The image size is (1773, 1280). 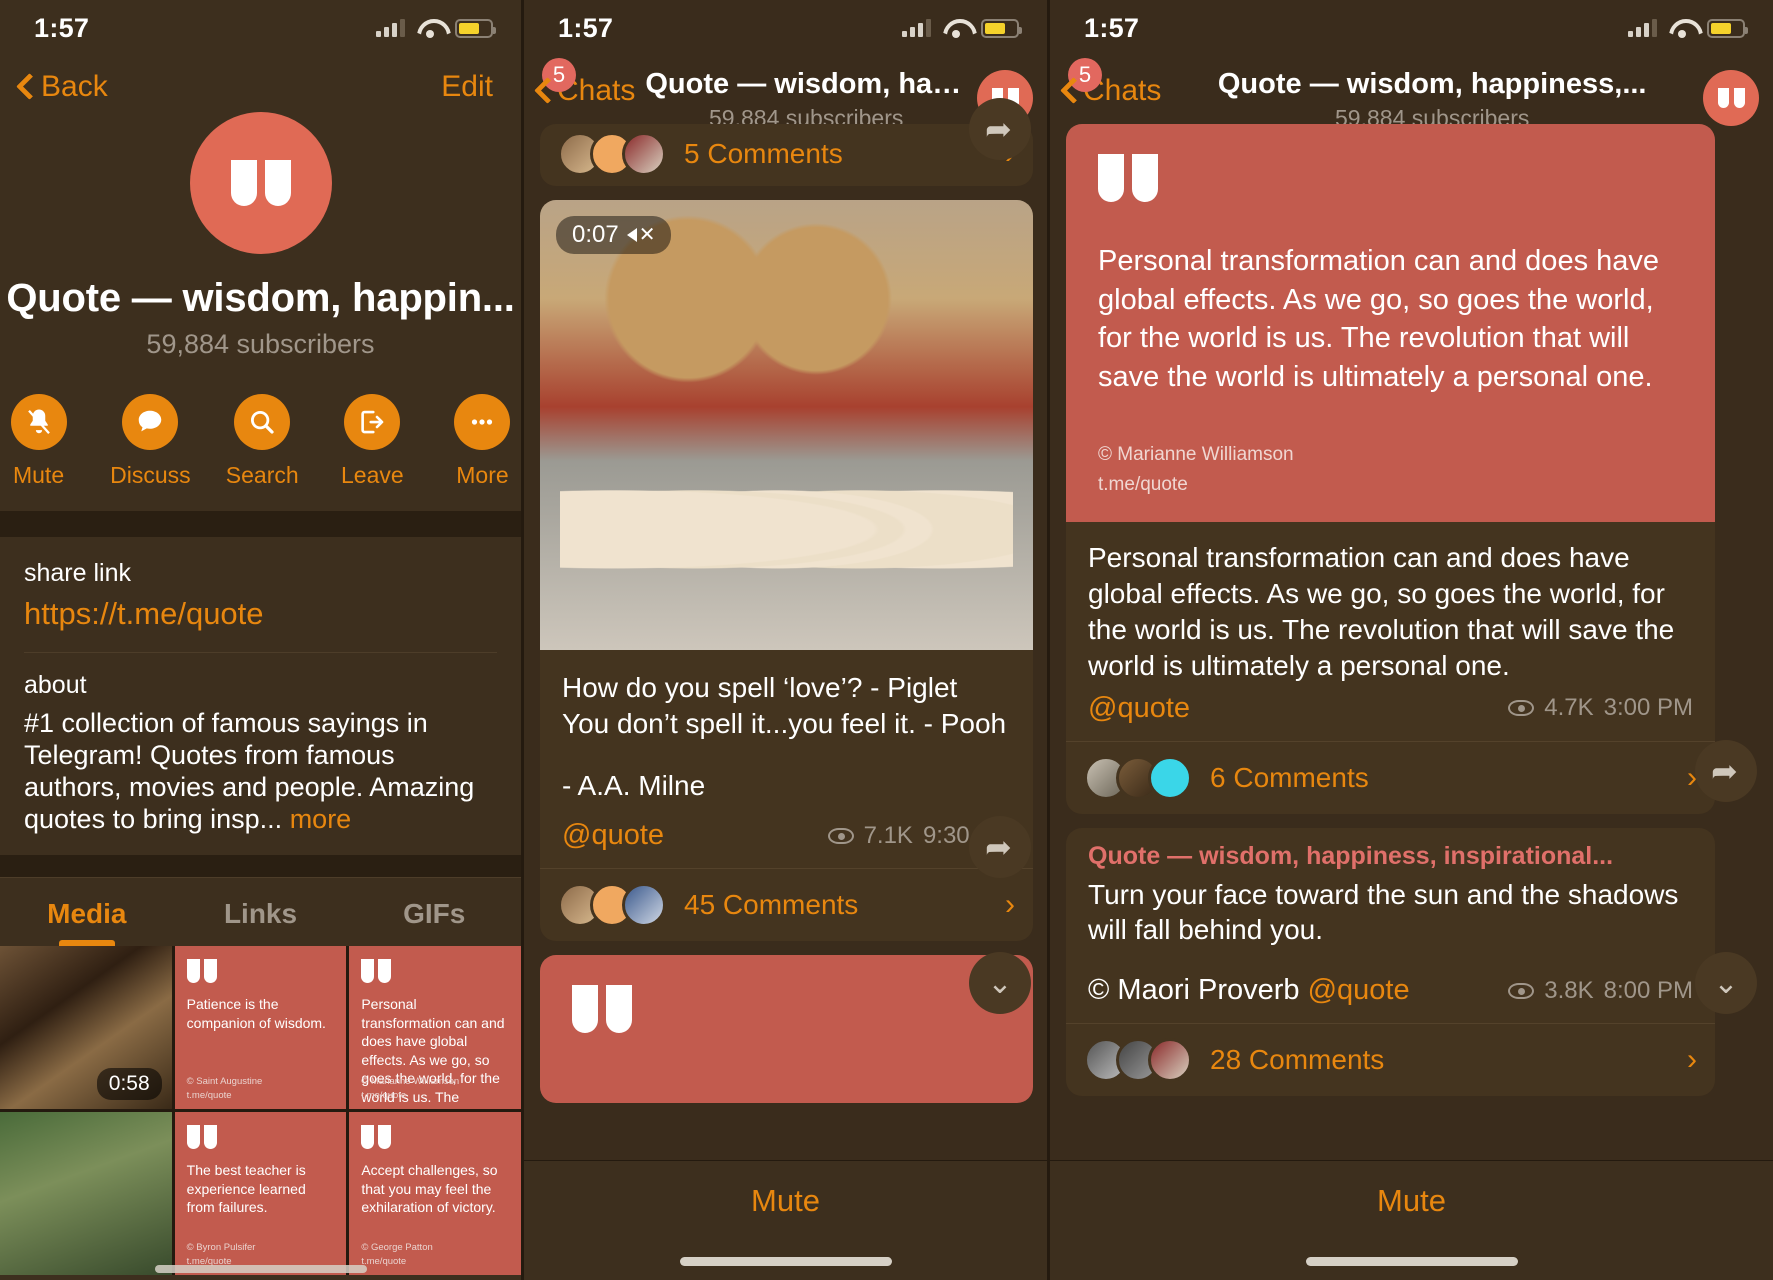 What do you see at coordinates (1289, 777) in the screenshot?
I see `comments-count: 6 Comments` at bounding box center [1289, 777].